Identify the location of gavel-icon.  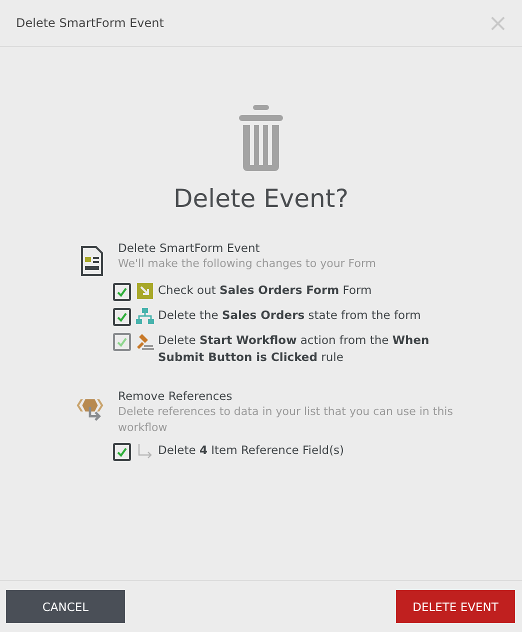
(145, 342).